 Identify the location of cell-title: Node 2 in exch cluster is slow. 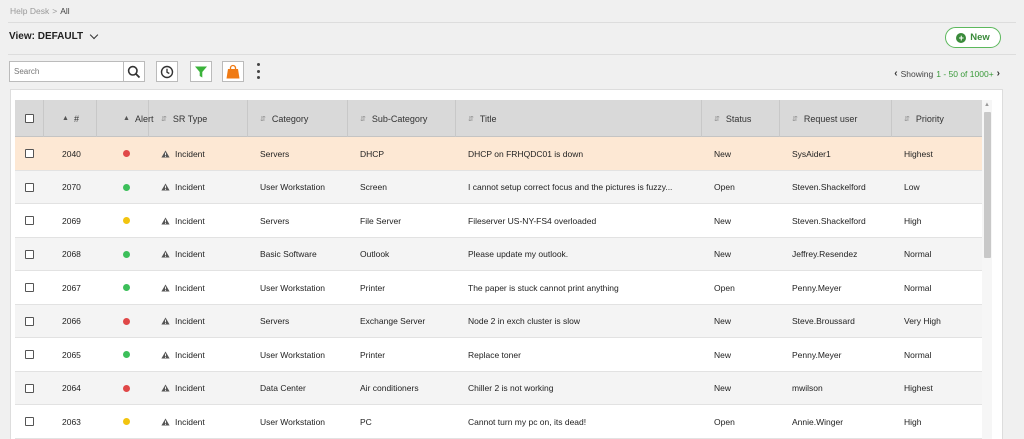
(579, 321).